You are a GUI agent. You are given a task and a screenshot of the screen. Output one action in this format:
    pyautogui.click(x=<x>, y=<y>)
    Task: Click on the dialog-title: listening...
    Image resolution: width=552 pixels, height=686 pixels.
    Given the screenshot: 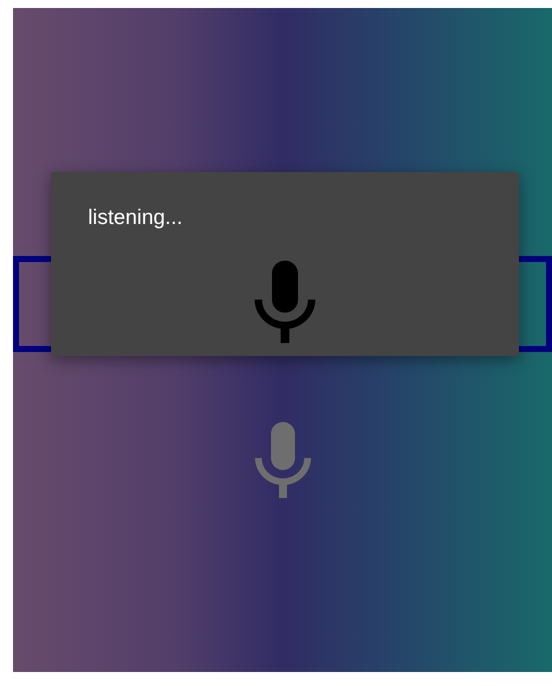 What is the action you would take?
    pyautogui.click(x=135, y=218)
    